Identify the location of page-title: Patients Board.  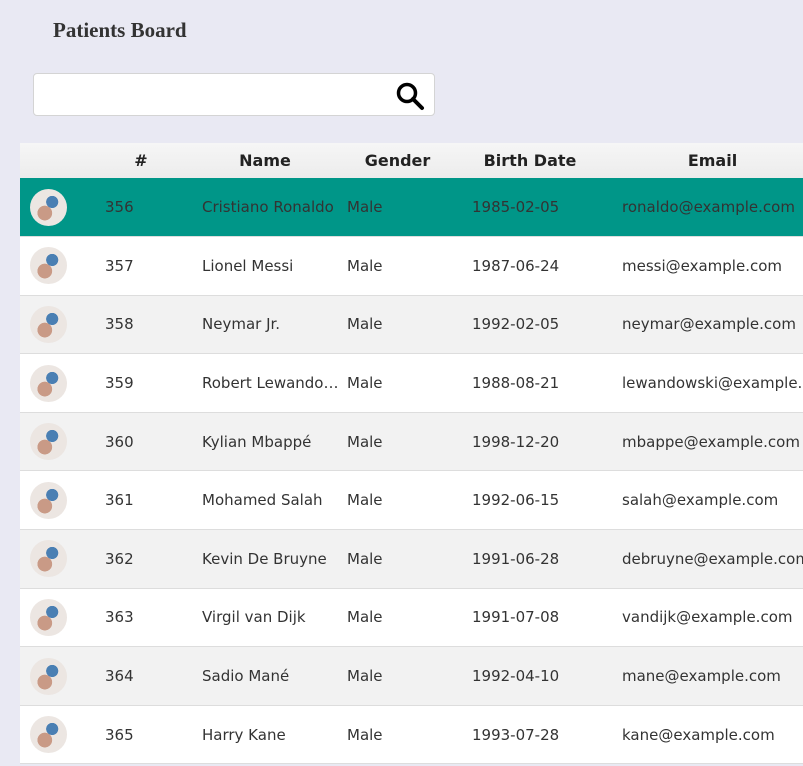
(120, 30).